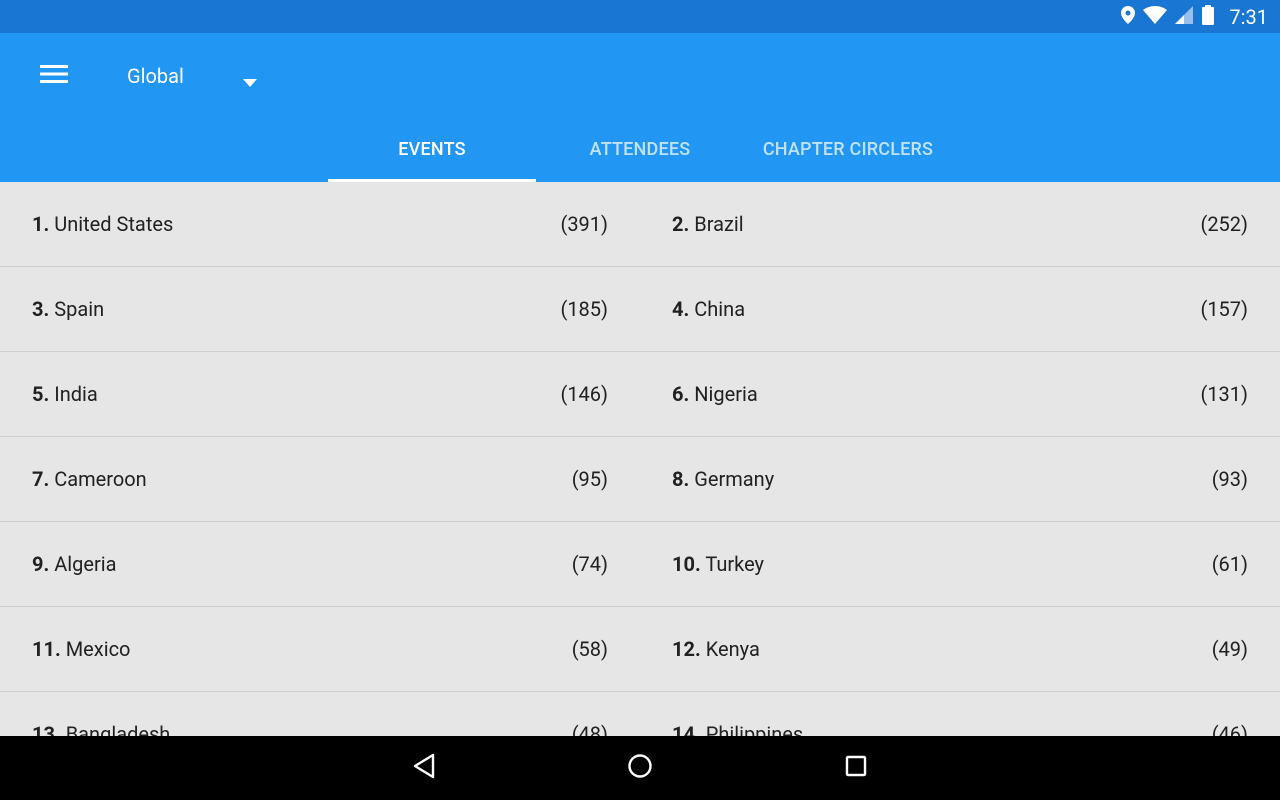 This screenshot has height=800, width=1280. I want to click on country-name: Germany, so click(734, 479).